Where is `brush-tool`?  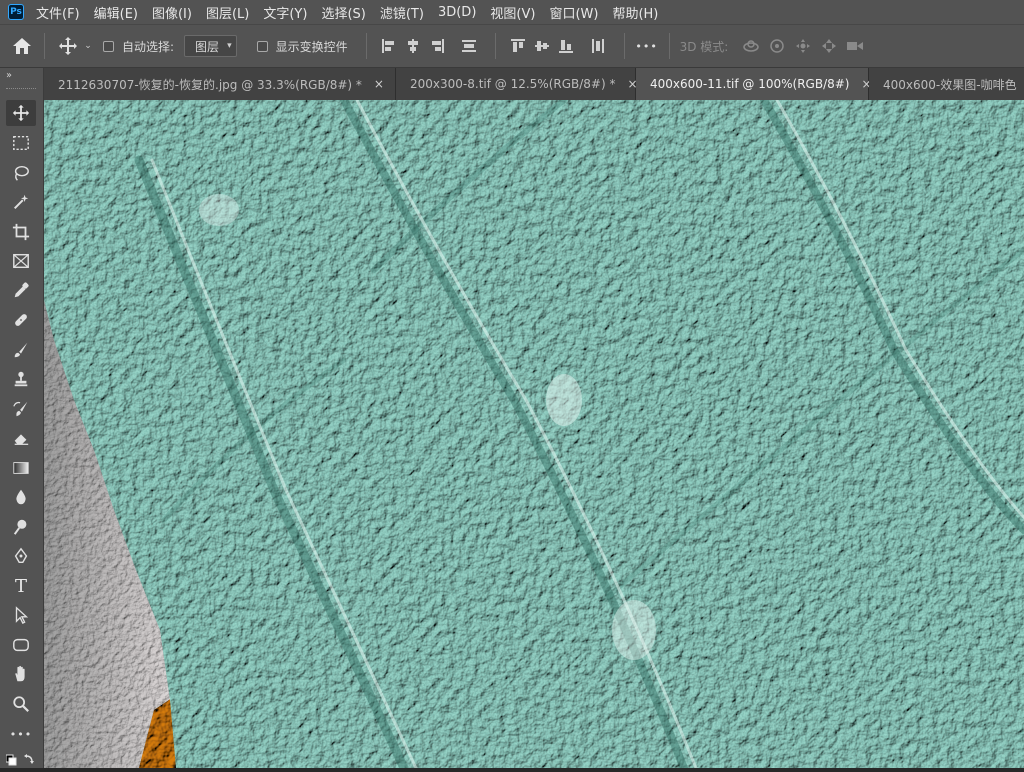
brush-tool is located at coordinates (21, 350).